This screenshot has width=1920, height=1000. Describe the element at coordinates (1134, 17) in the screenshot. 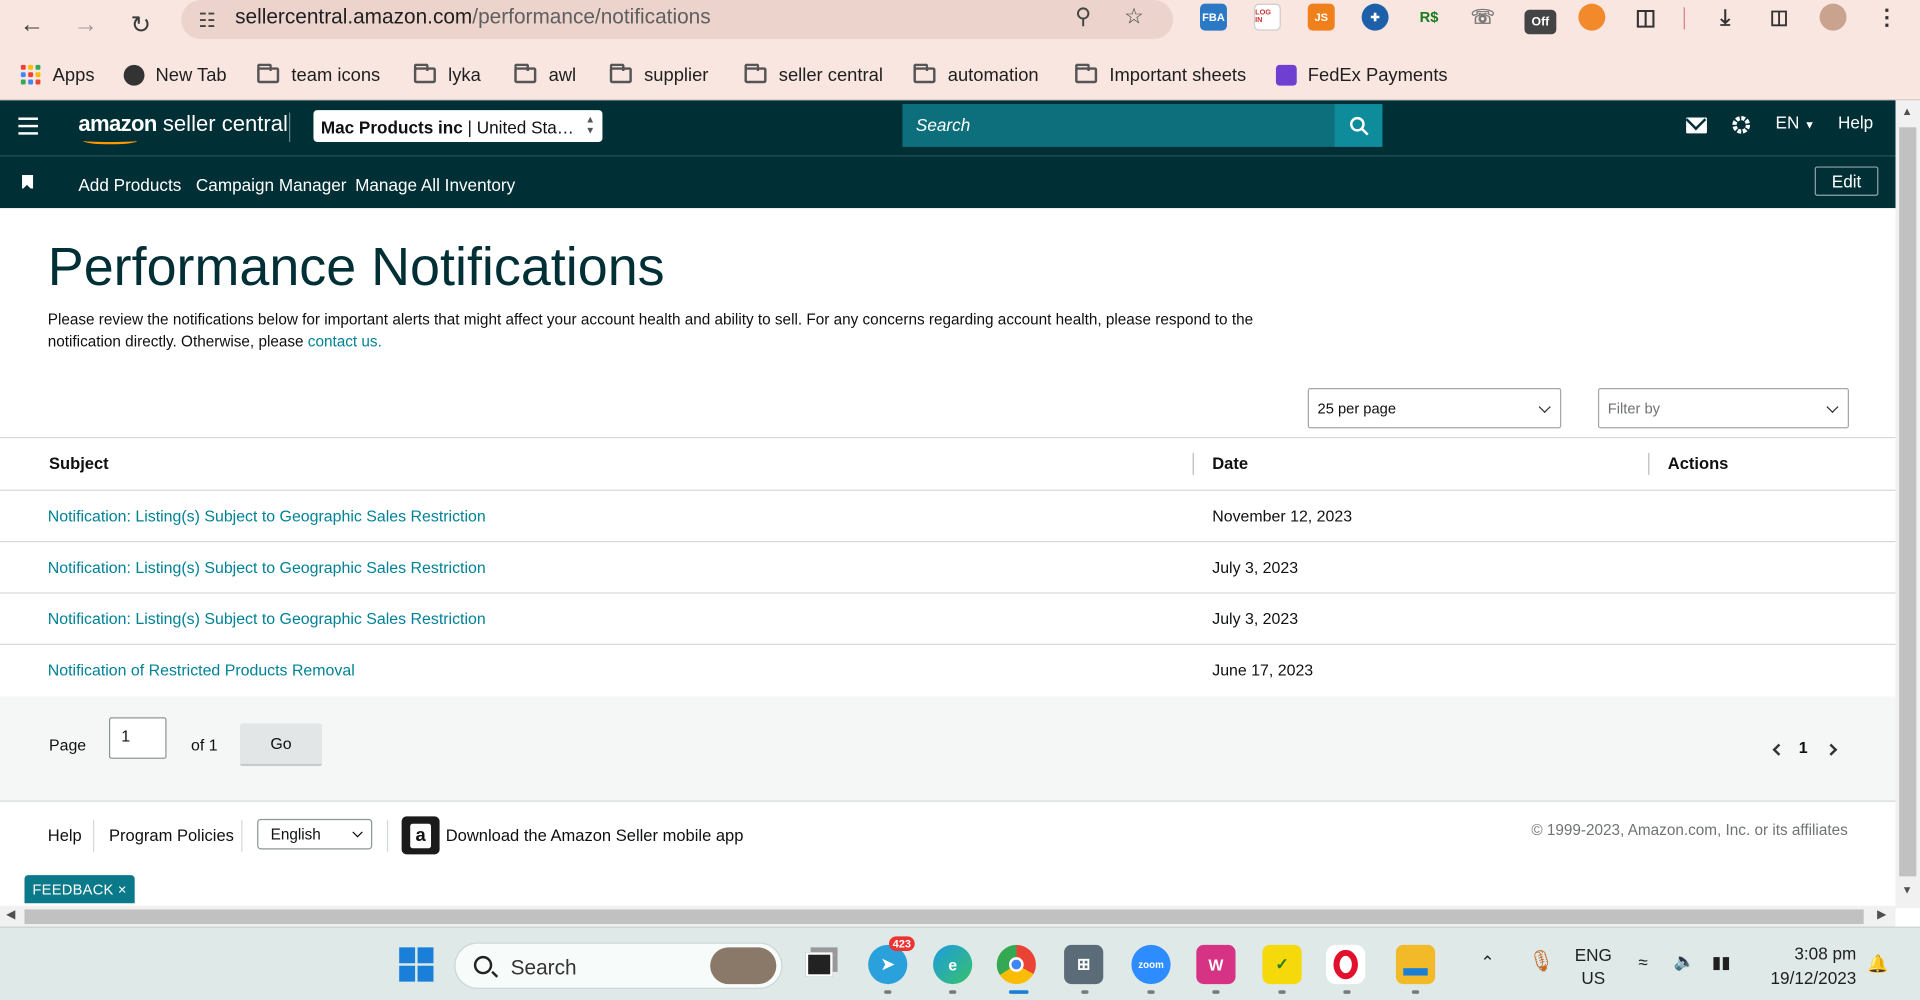

I see `bookmark-star-icon: ☆` at that location.